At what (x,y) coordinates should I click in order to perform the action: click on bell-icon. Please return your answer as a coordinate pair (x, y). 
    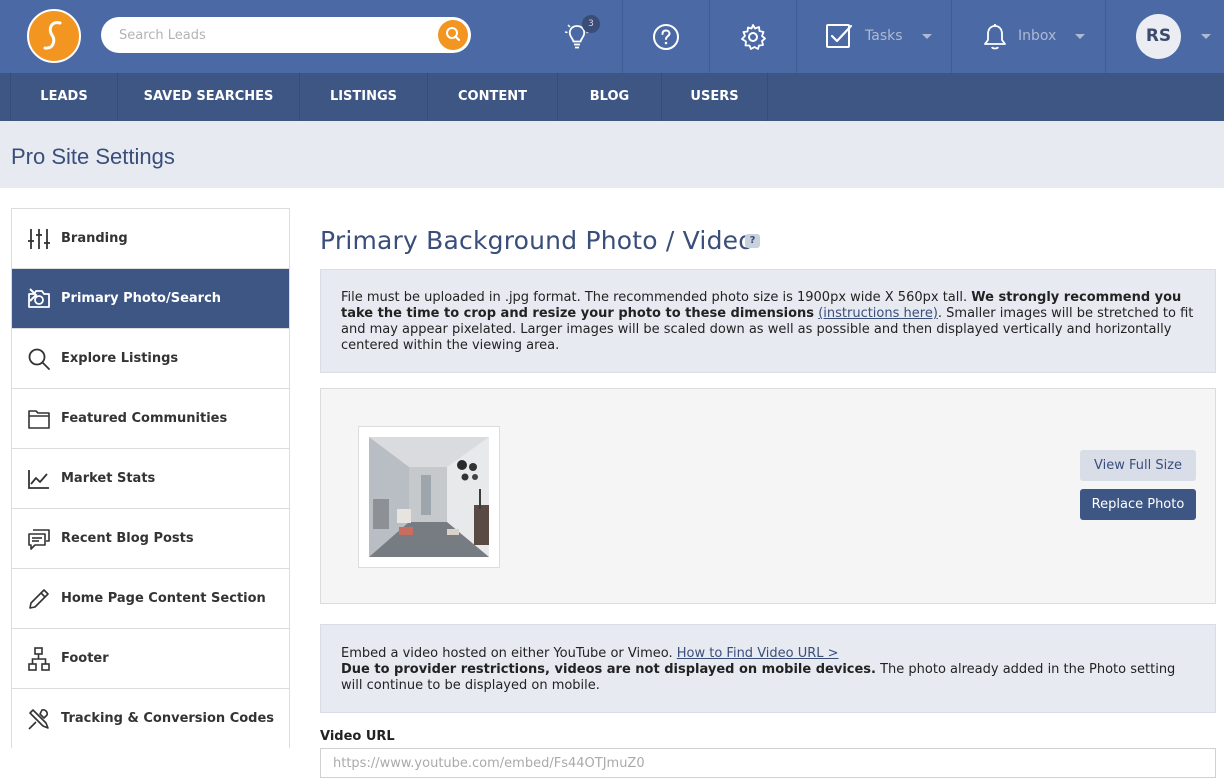
    Looking at the image, I should click on (995, 37).